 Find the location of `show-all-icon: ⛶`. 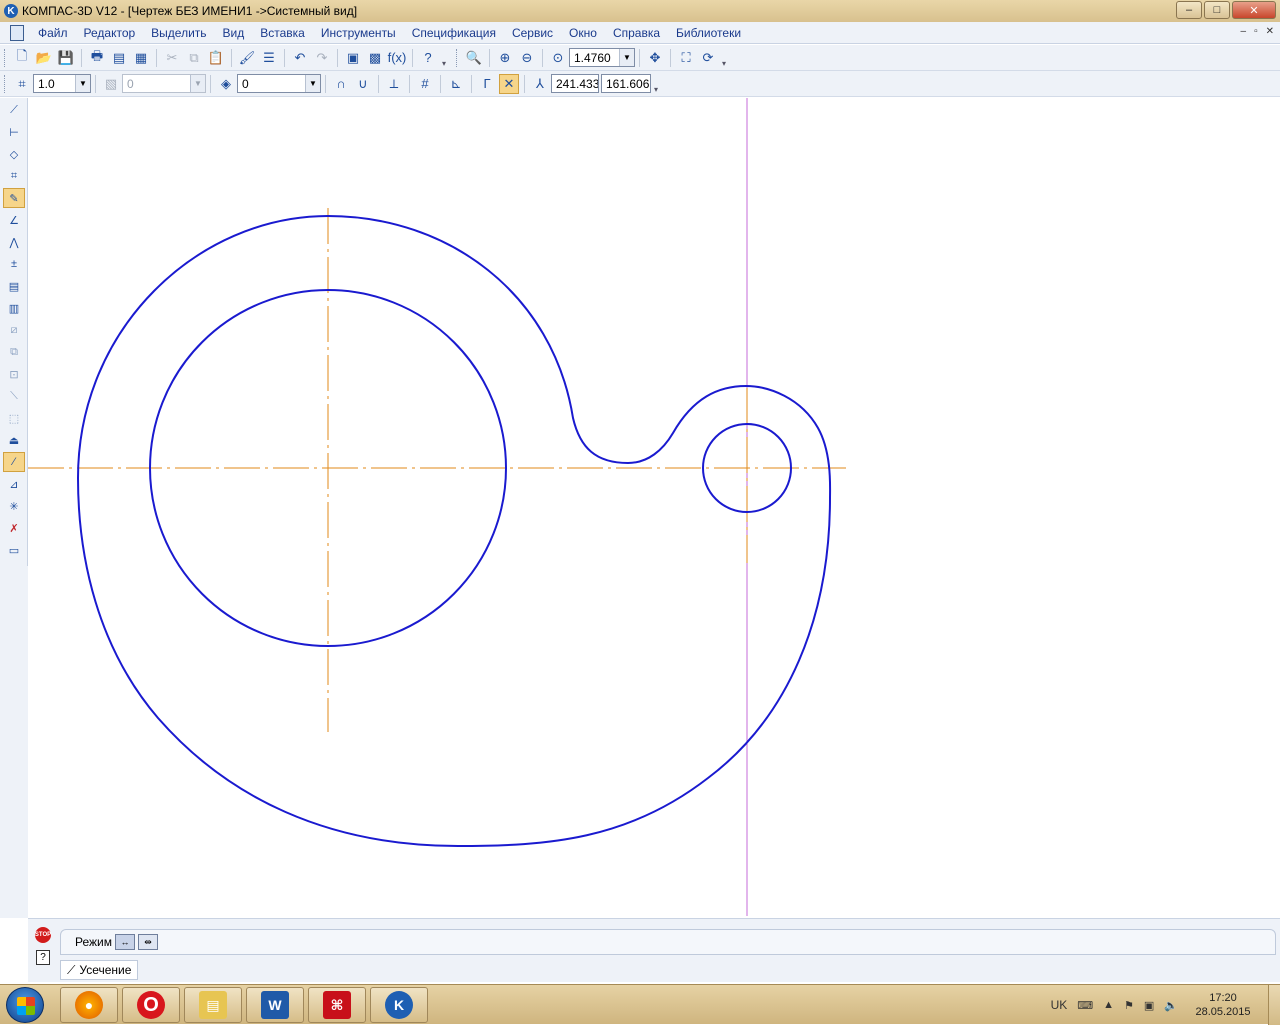

show-all-icon: ⛶ is located at coordinates (686, 58).